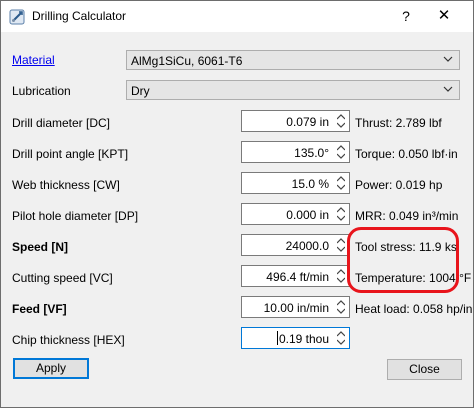  Describe the element at coordinates (414, 309) in the screenshot. I see `heat-load-result: Heat load: 0.058 hp/in` at that location.